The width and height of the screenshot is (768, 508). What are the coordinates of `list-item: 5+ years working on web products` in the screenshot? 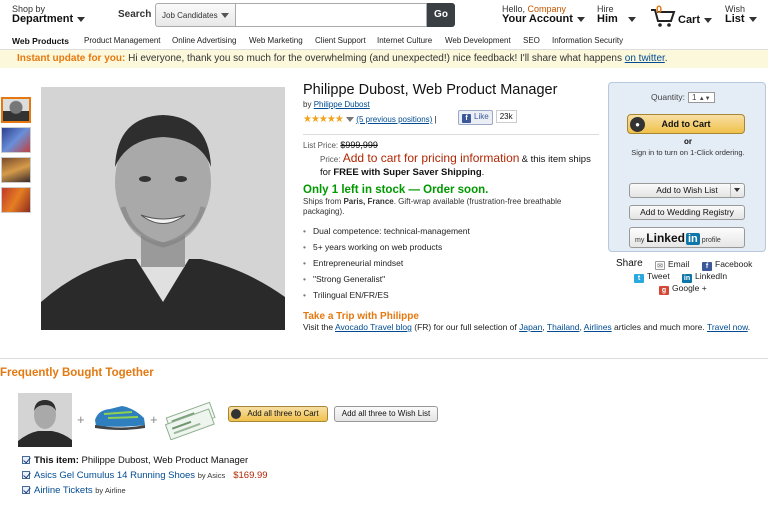 It's located at (451, 247).